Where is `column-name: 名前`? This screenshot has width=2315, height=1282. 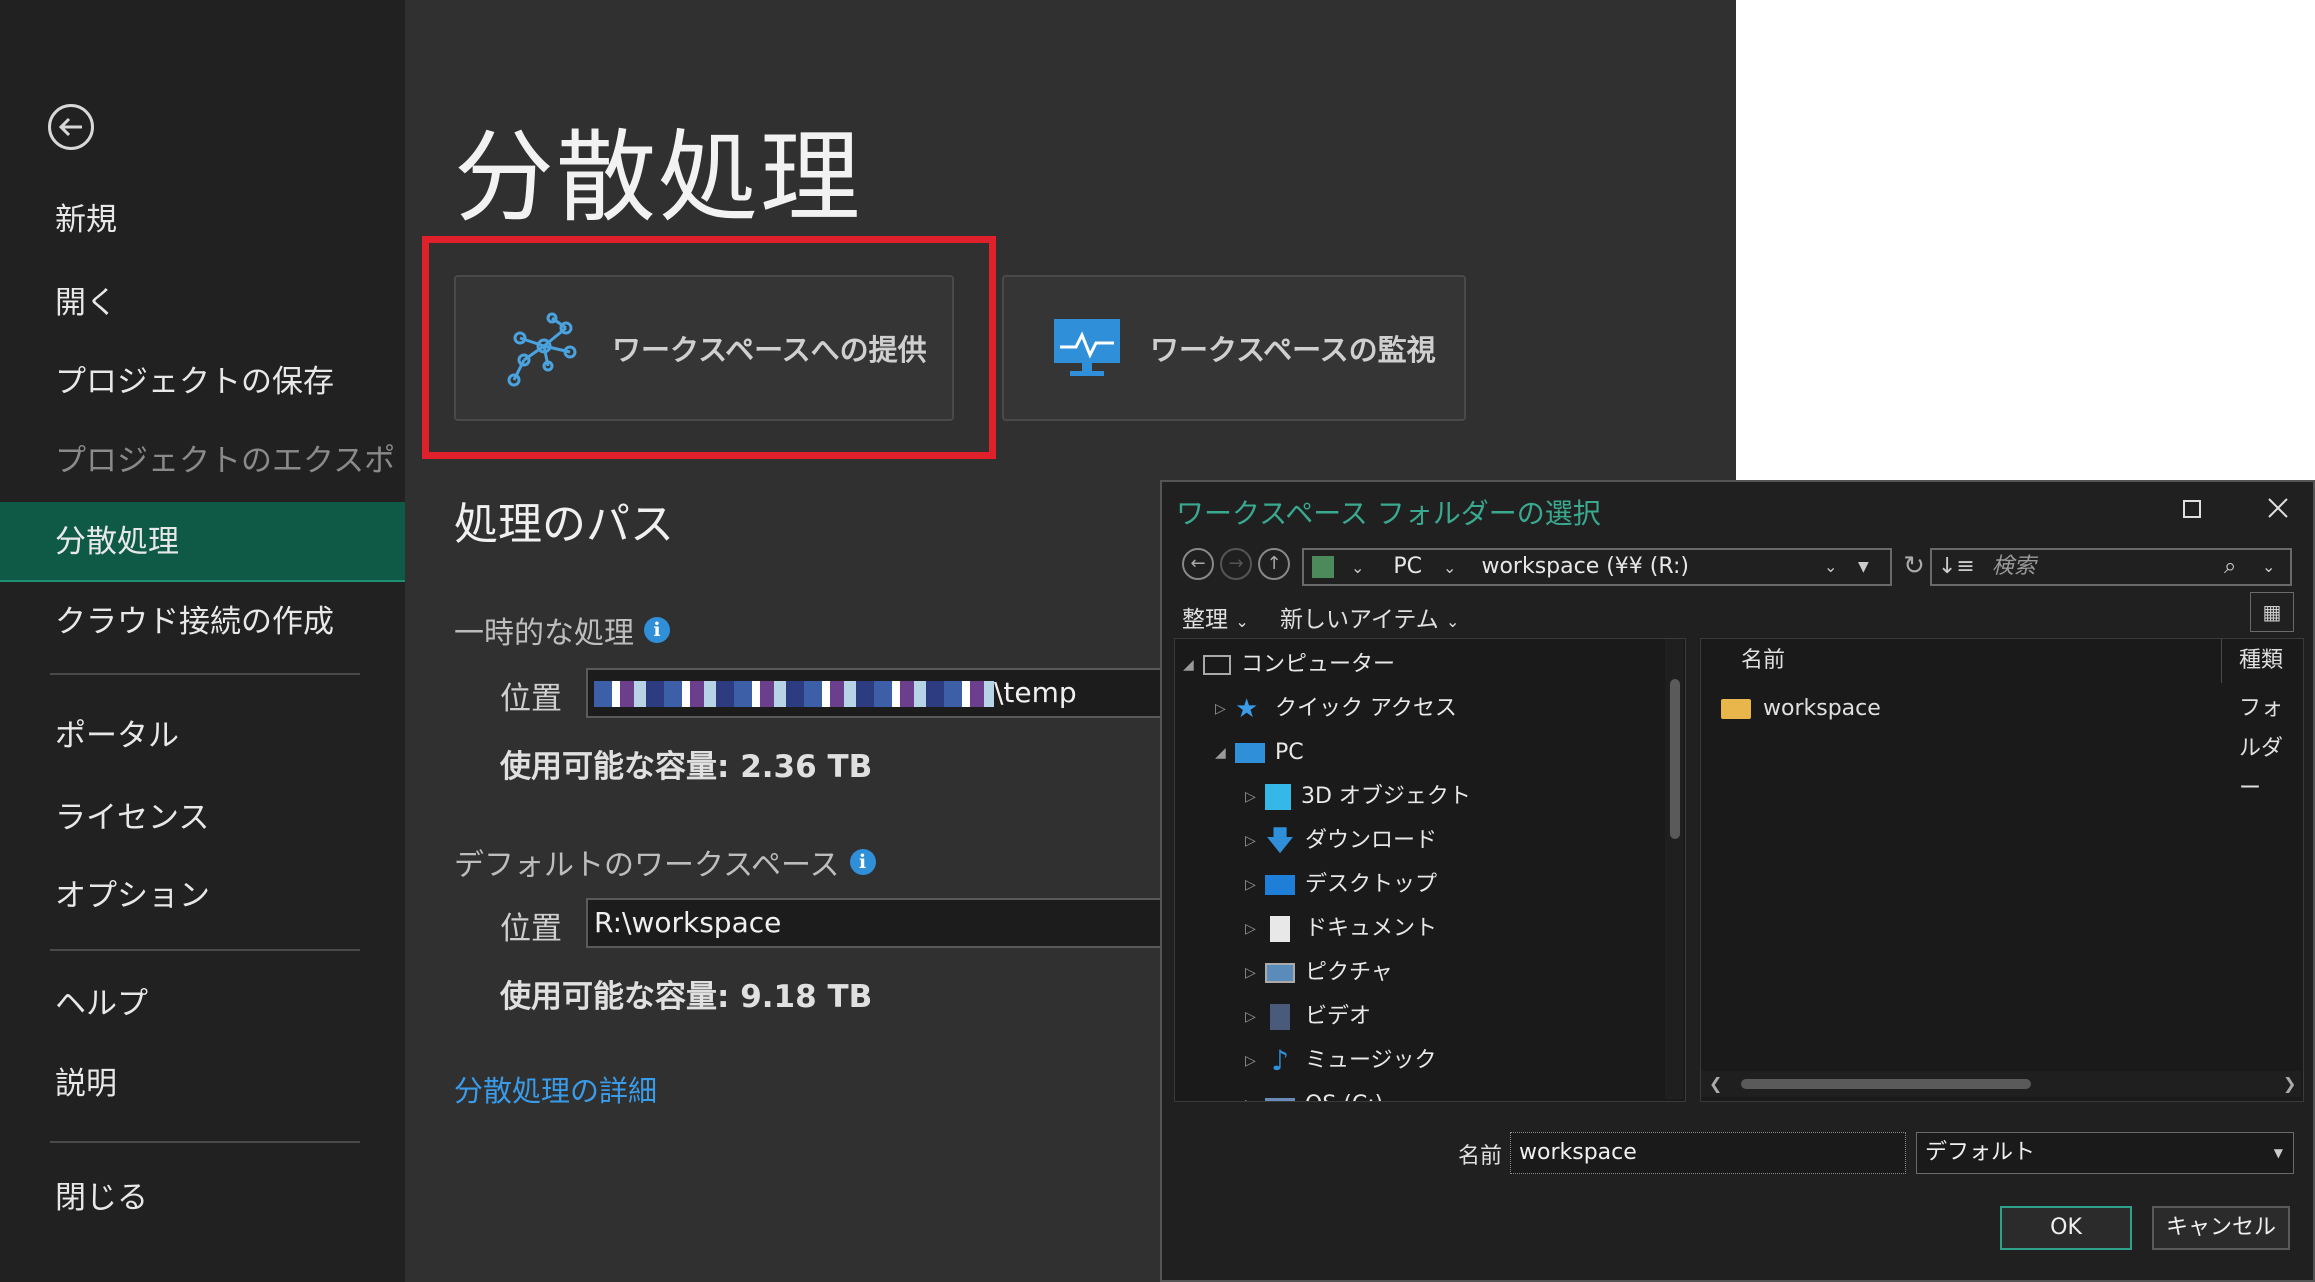
column-name: 名前 is located at coordinates (1763, 661).